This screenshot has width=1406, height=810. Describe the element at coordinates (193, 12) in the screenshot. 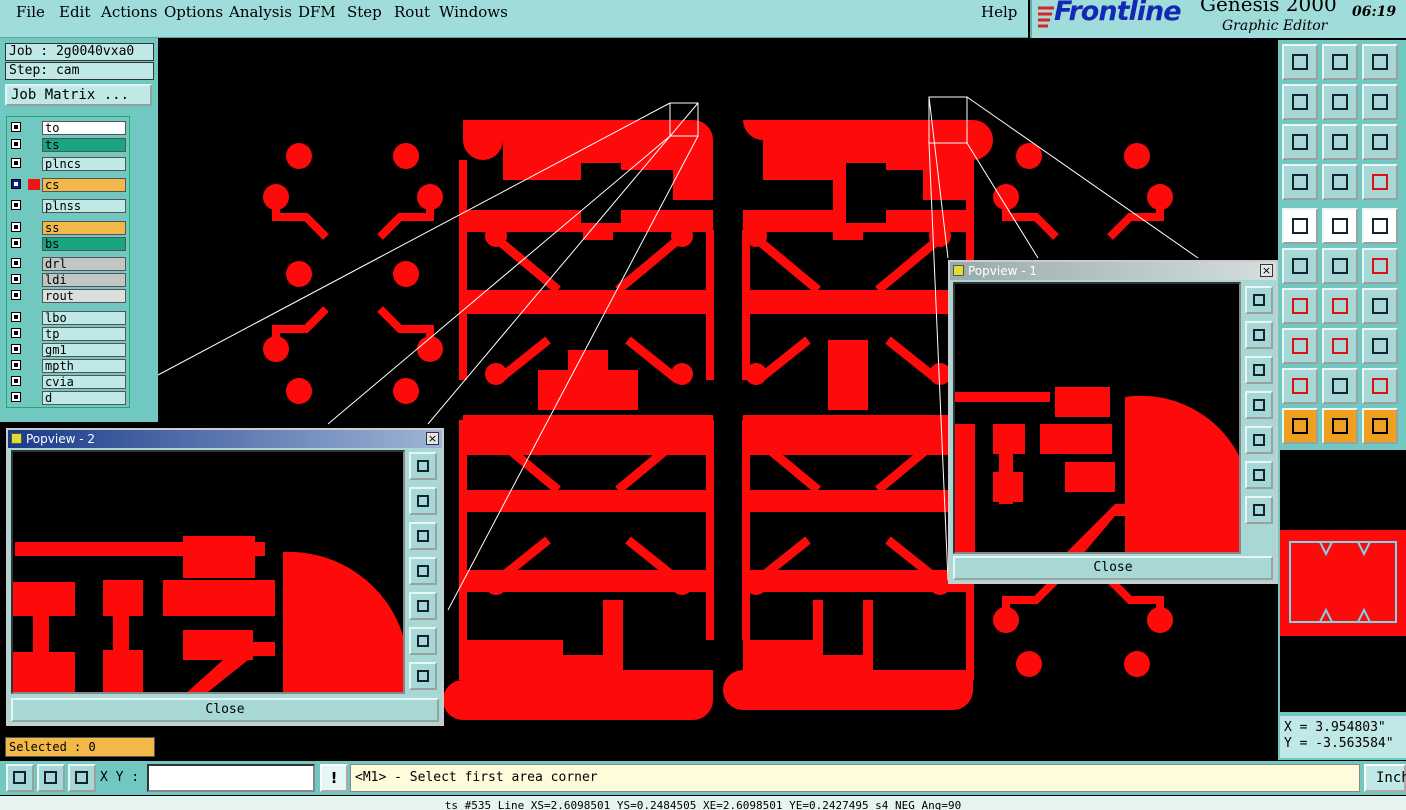

I see `menu-options: Options` at that location.